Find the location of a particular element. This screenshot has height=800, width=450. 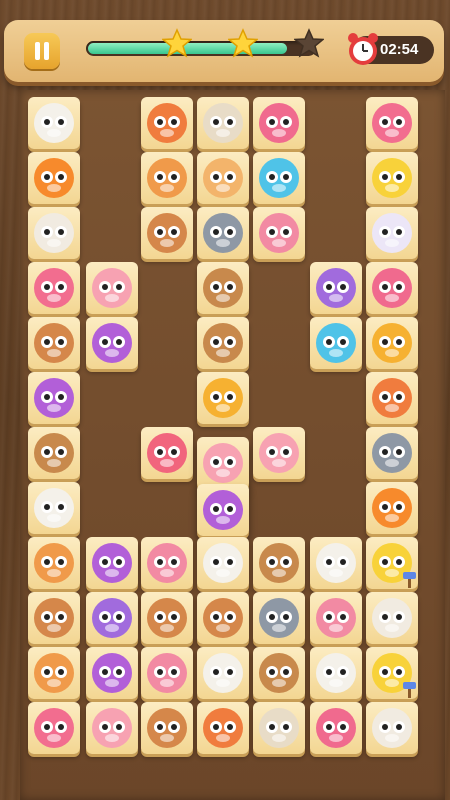

star-1-icon is located at coordinates (177, 43).